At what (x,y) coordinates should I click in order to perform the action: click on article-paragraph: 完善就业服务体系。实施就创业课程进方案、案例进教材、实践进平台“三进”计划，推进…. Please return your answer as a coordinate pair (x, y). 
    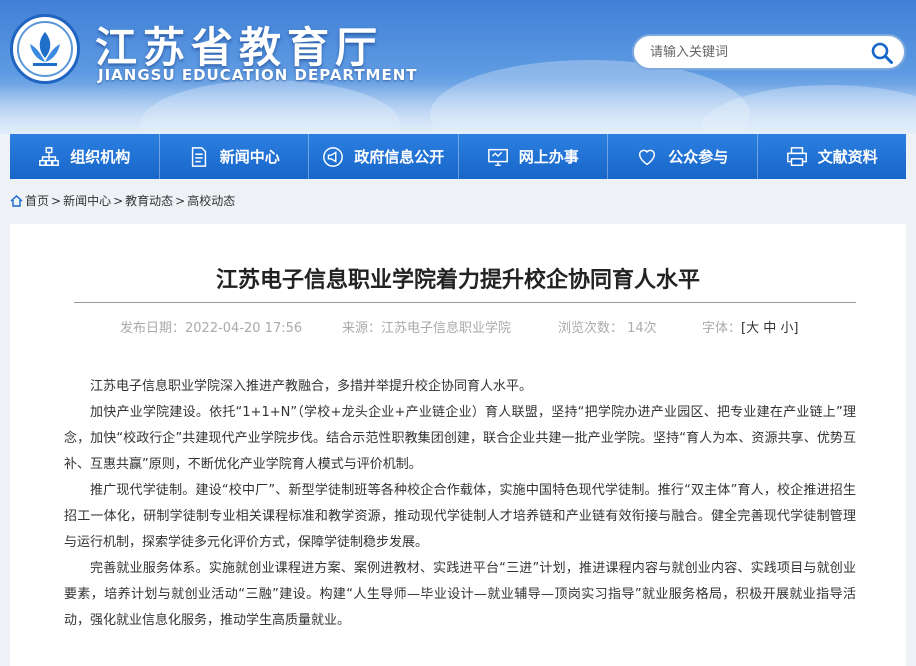
    Looking at the image, I should click on (460, 594).